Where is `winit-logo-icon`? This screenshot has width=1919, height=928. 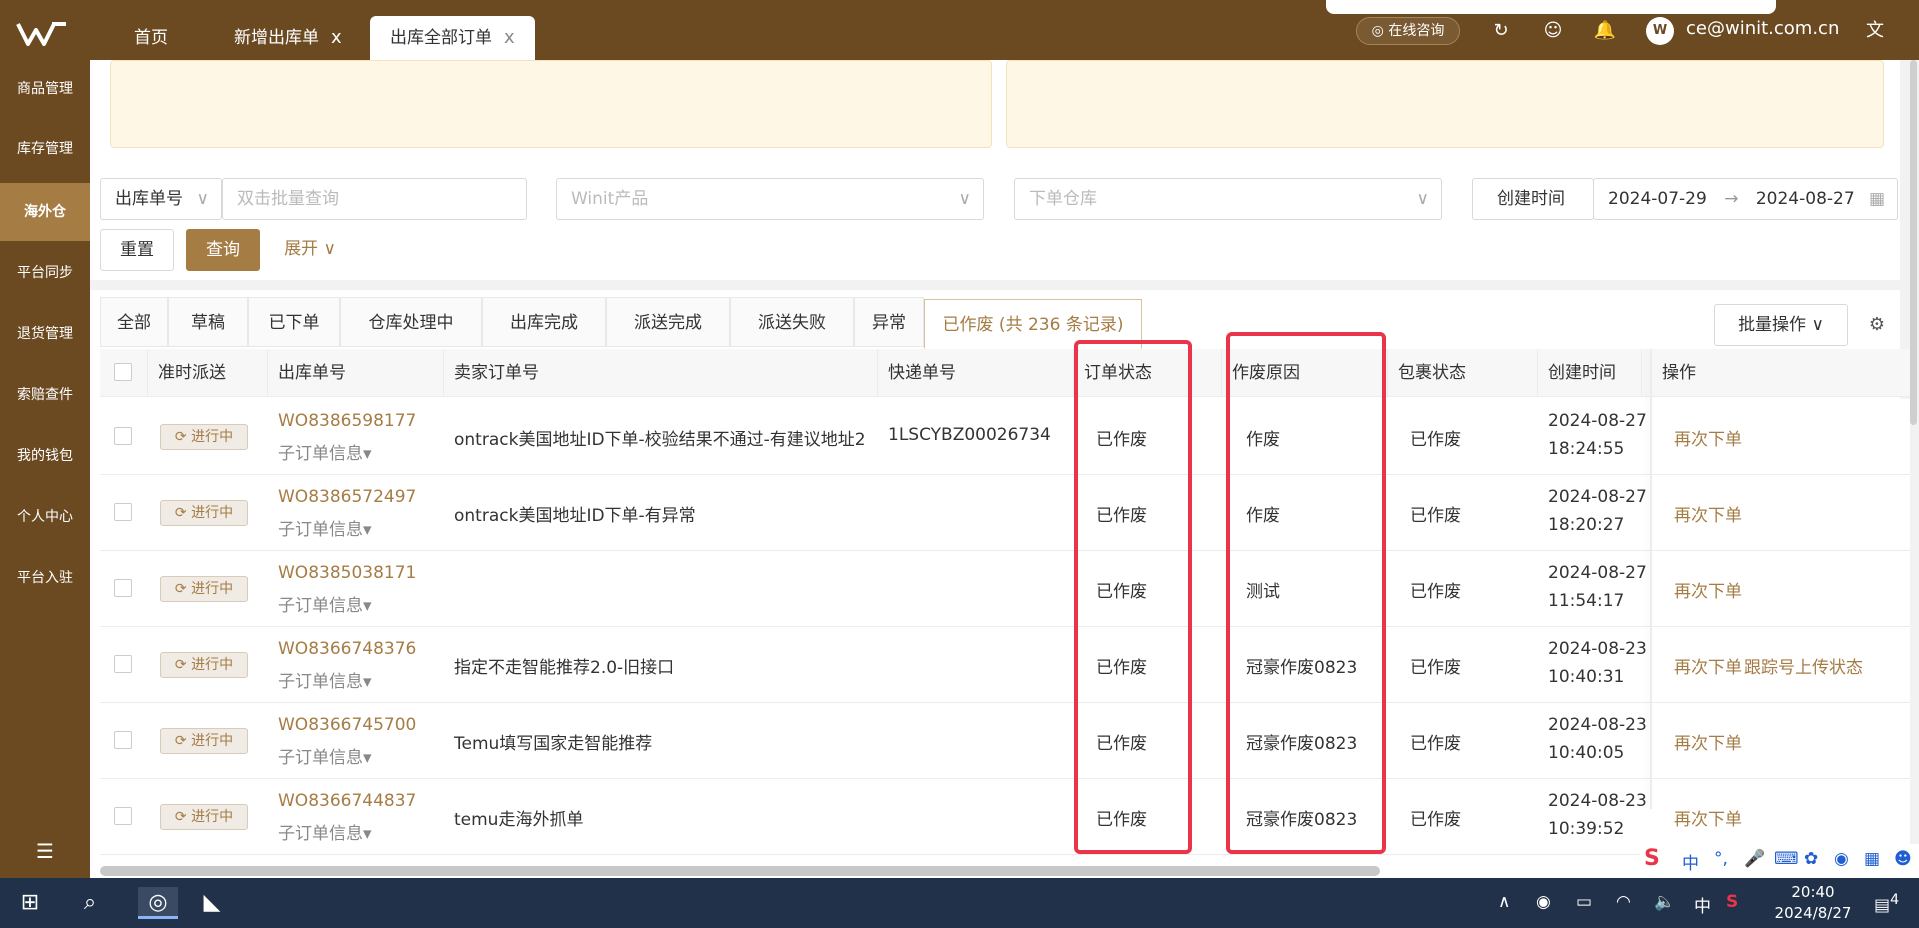 winit-logo-icon is located at coordinates (42, 34).